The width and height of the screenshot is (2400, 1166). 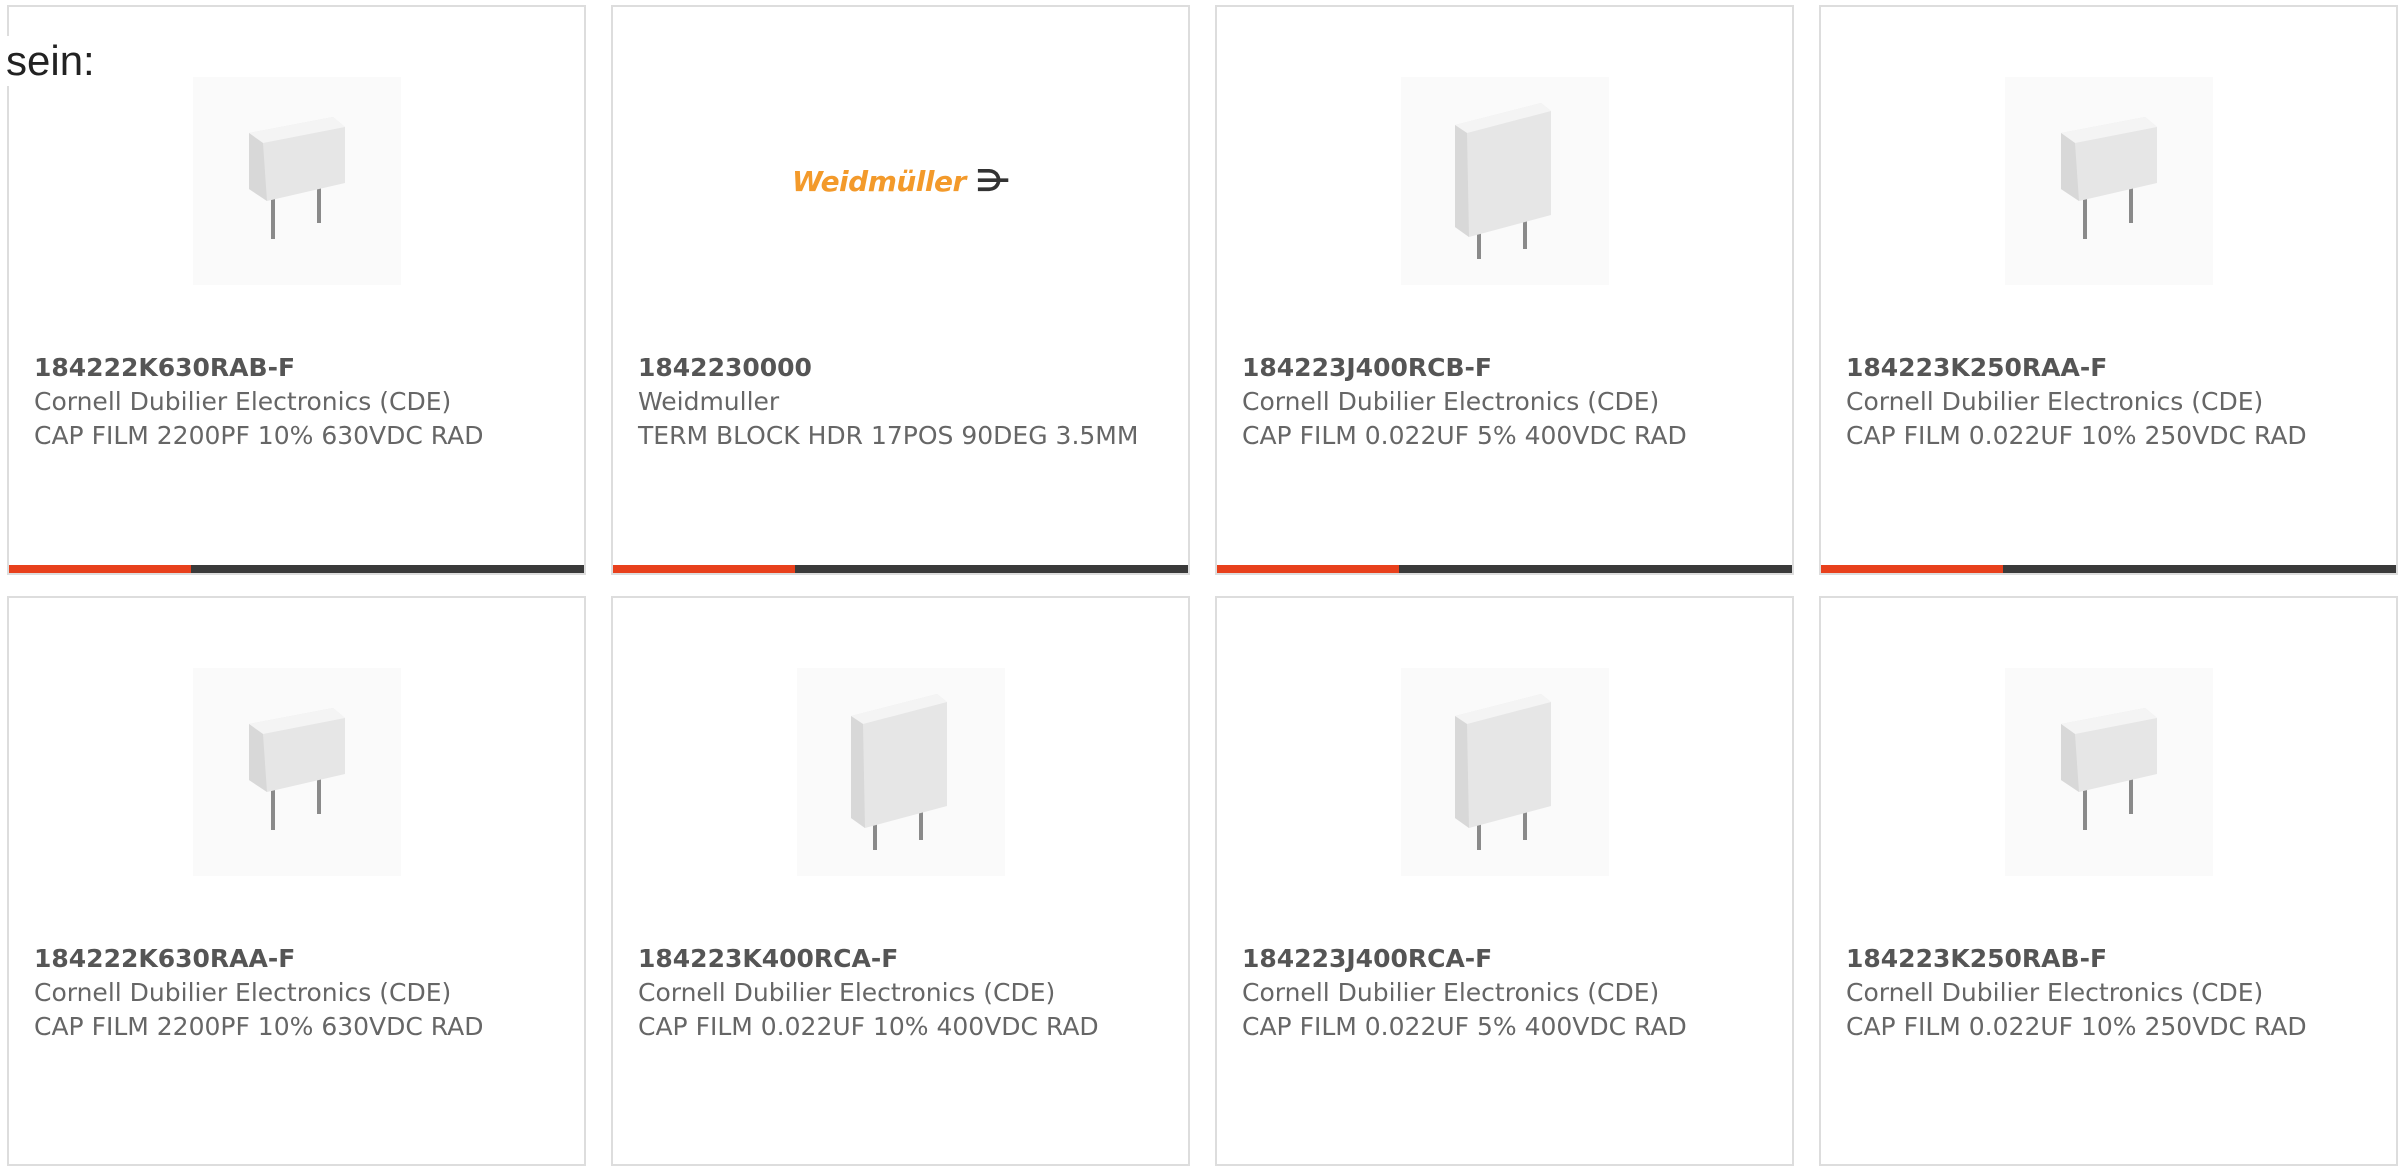 What do you see at coordinates (294, 959) in the screenshot?
I see `part-number: 184222K630RAA-F` at bounding box center [294, 959].